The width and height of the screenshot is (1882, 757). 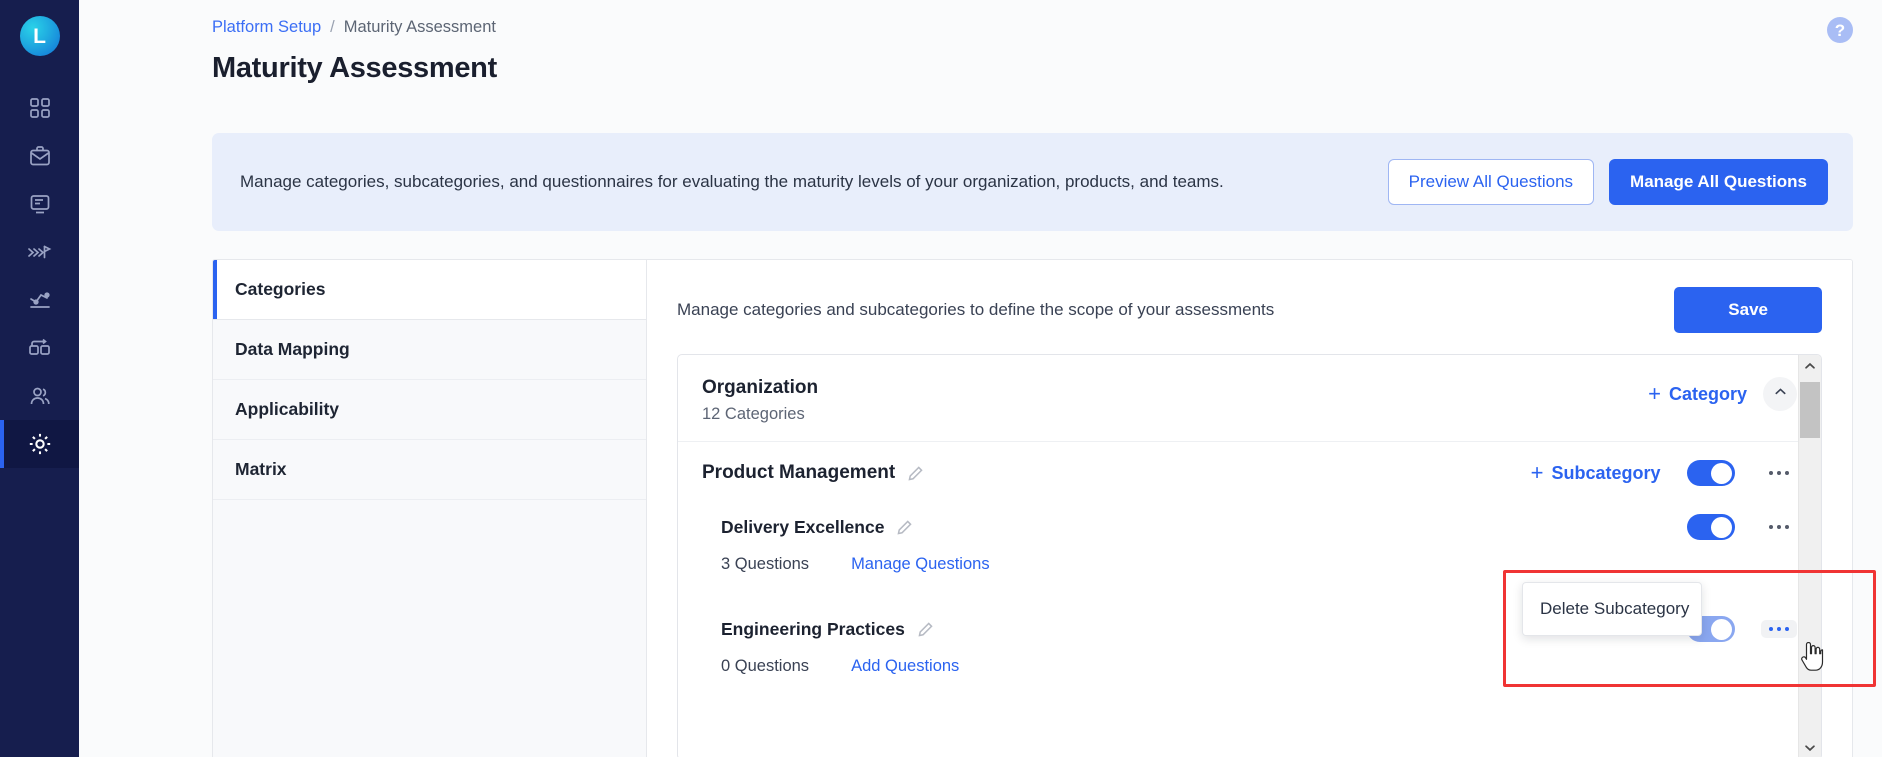 What do you see at coordinates (803, 526) in the screenshot?
I see `subcategory-name: Delivery Excellence` at bounding box center [803, 526].